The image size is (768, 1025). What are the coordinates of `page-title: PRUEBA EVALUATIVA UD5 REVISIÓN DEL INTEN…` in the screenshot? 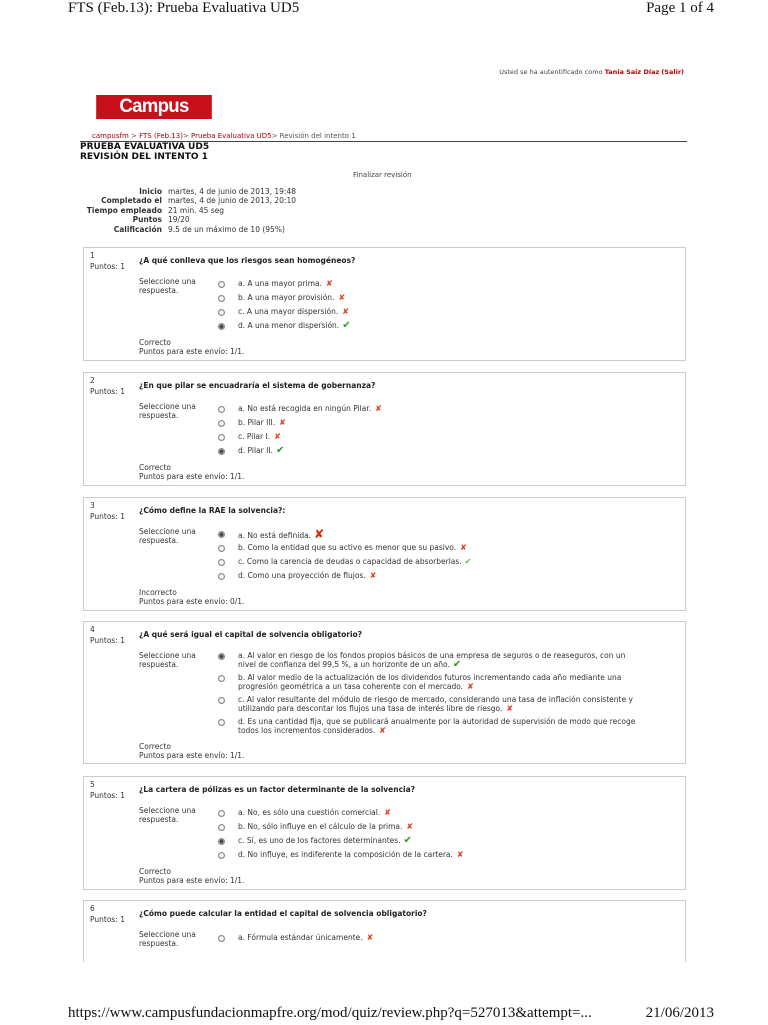 It's located at (144, 152).